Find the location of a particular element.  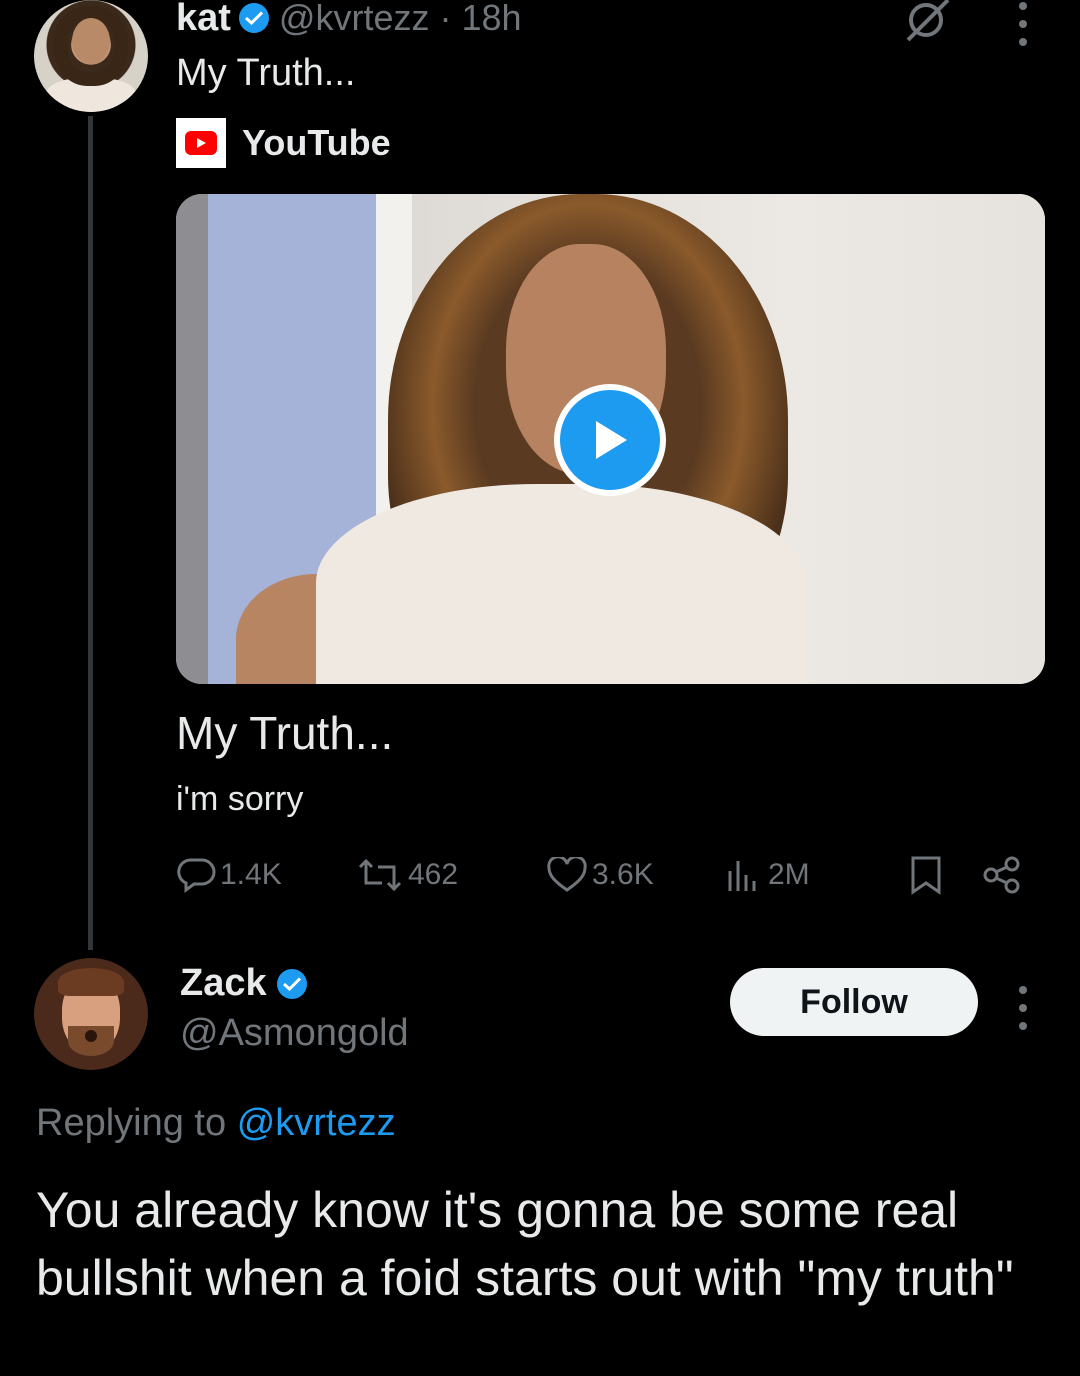

views-button: 2M is located at coordinates (768, 875).